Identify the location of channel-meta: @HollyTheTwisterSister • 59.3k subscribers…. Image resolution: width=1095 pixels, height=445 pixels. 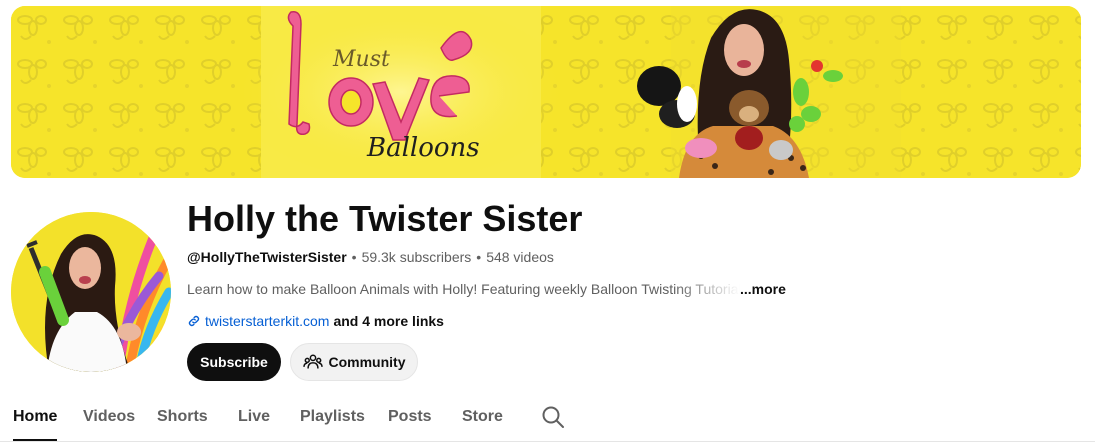
(370, 257).